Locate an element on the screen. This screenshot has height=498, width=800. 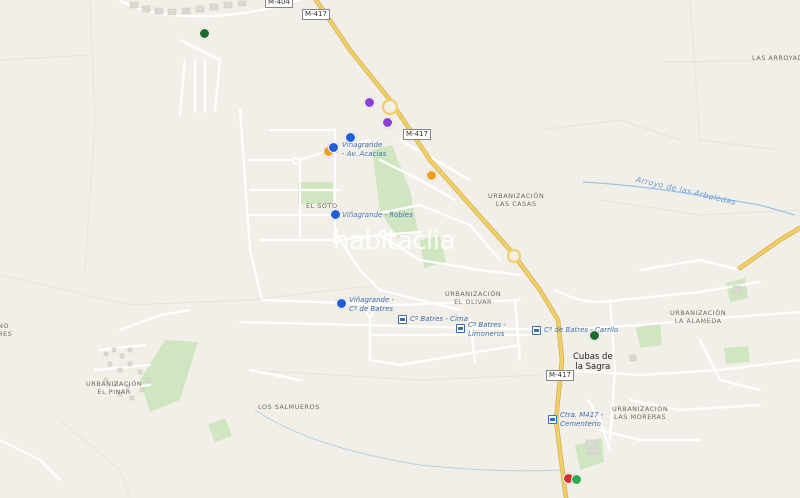
area-label-los-salmueros: LOS SALMUEROS is located at coordinates (289, 407).